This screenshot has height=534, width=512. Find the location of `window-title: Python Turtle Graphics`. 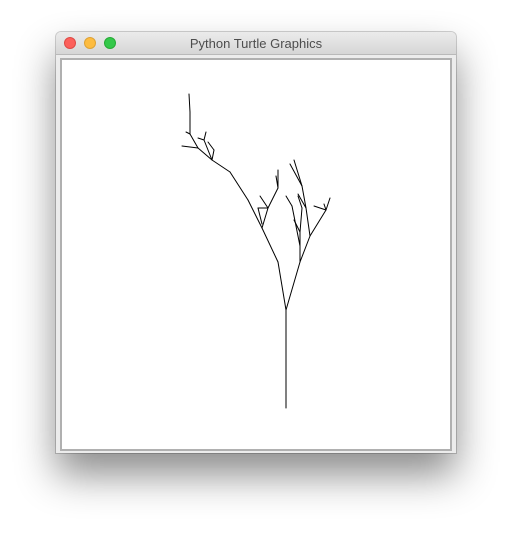

window-title: Python Turtle Graphics is located at coordinates (256, 43).